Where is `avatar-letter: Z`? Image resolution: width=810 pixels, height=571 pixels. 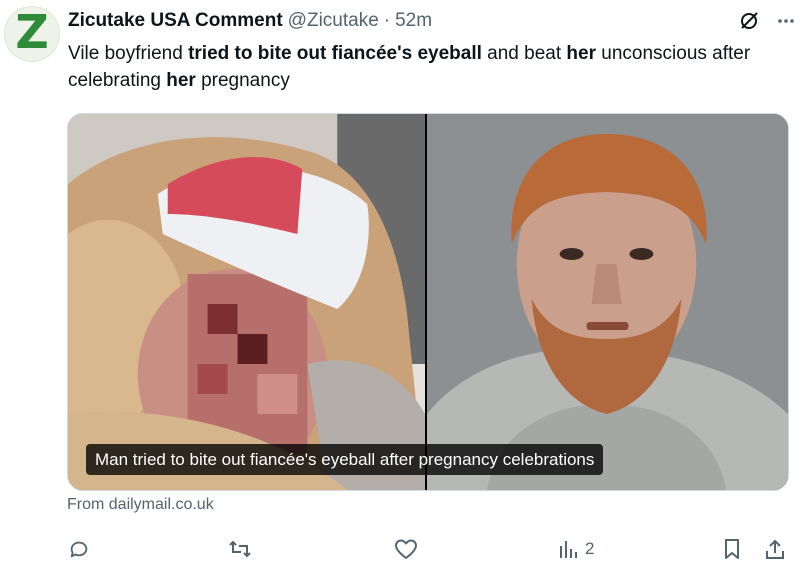 avatar-letter: Z is located at coordinates (32, 32).